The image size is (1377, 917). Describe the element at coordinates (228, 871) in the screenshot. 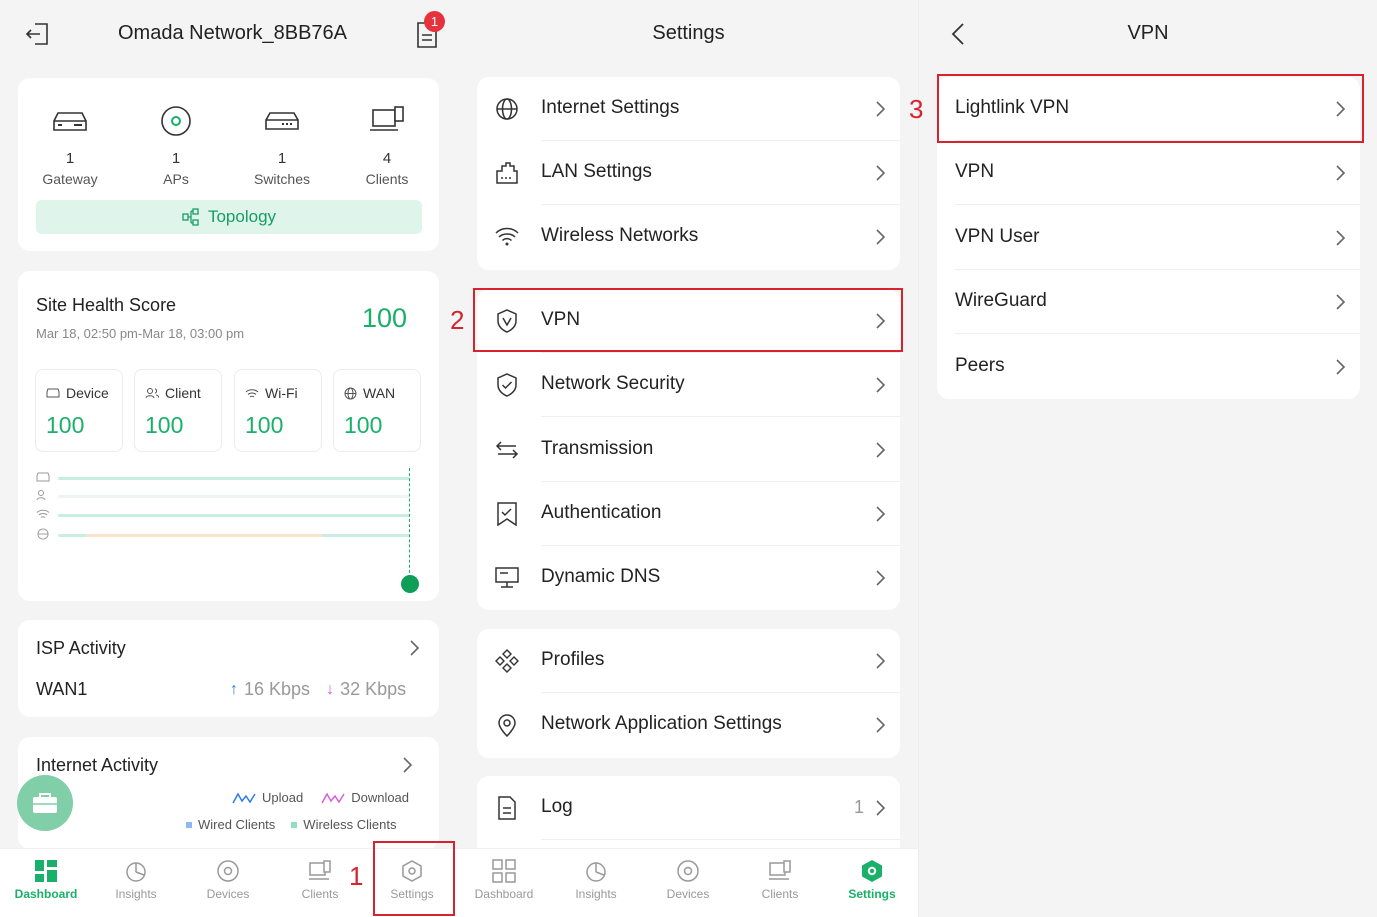

I see `devices-icon` at that location.